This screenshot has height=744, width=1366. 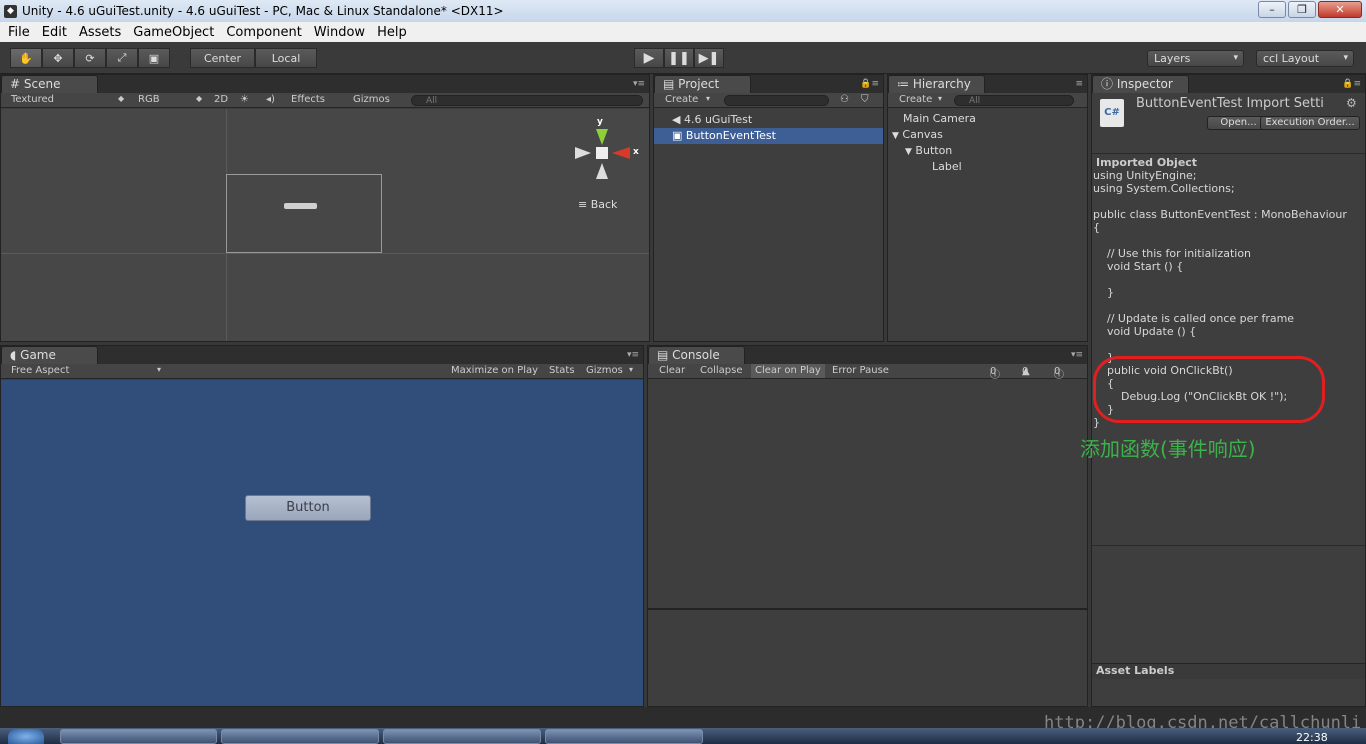 What do you see at coordinates (903, 84) in the screenshot?
I see `list-icon: ≔` at bounding box center [903, 84].